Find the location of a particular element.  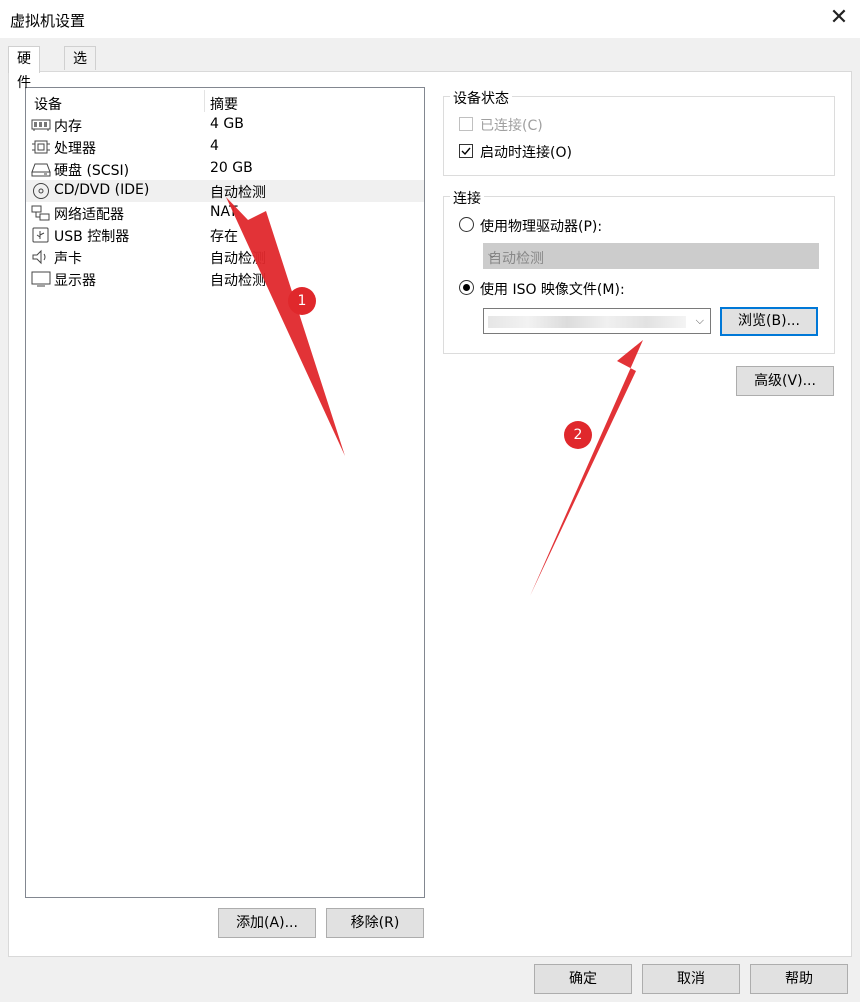

annotation-badge-1: 1 is located at coordinates (302, 301).